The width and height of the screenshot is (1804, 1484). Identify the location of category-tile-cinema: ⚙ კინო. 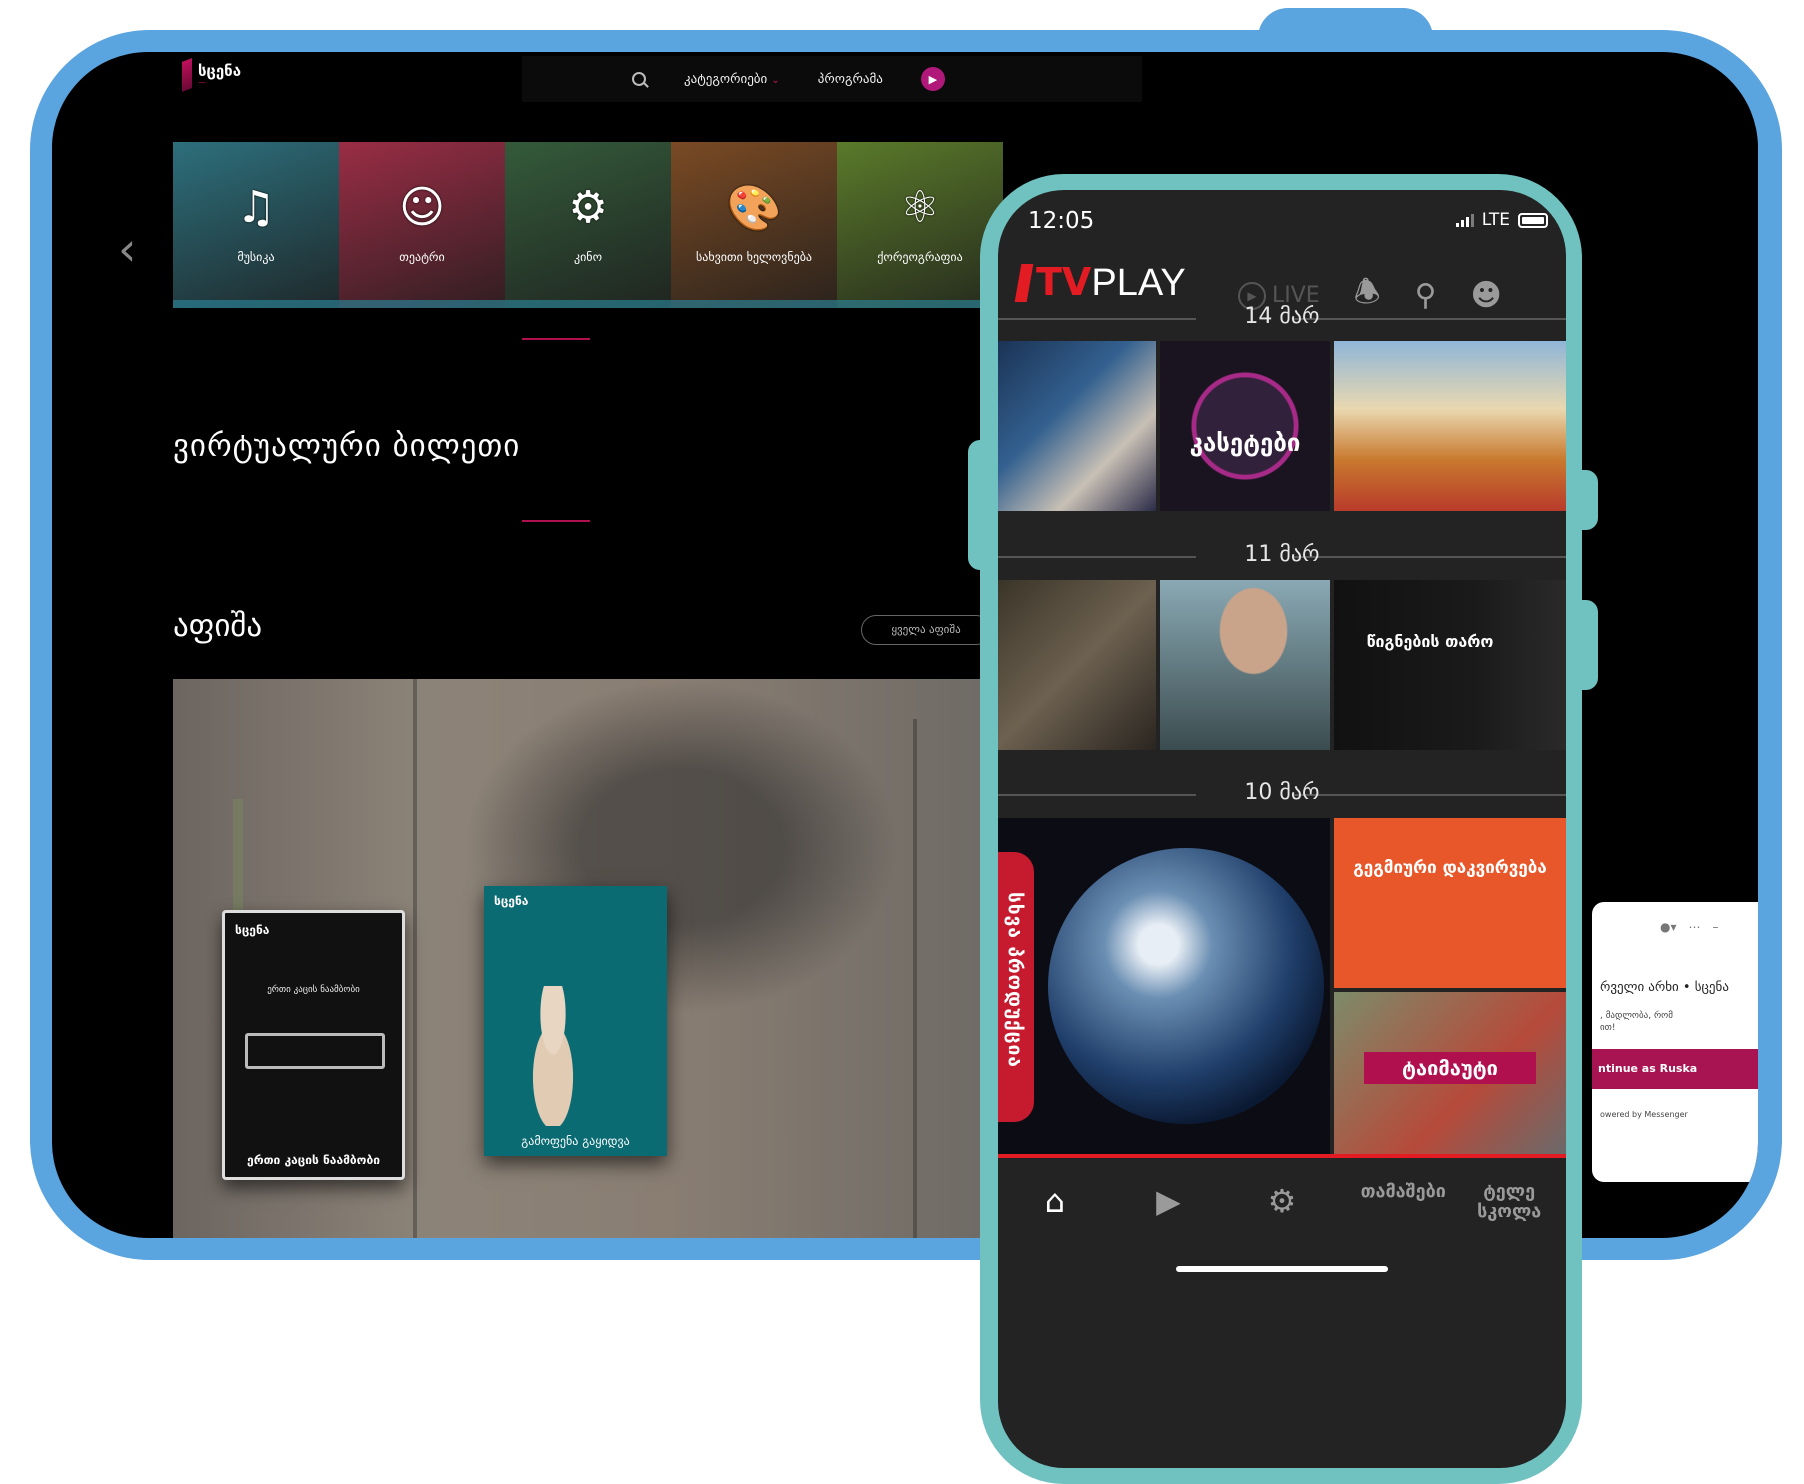
(588, 225).